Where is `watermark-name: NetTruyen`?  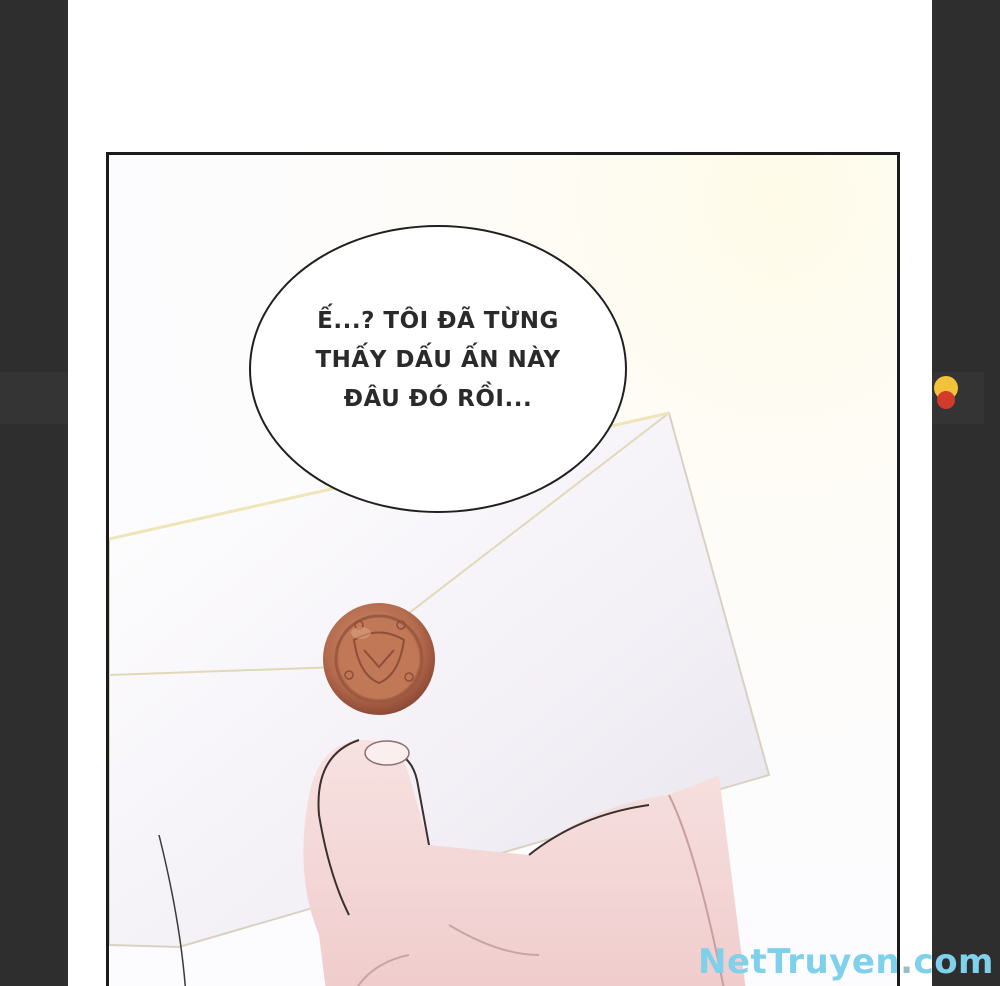
watermark-name: NetTruyen is located at coordinates (799, 962).